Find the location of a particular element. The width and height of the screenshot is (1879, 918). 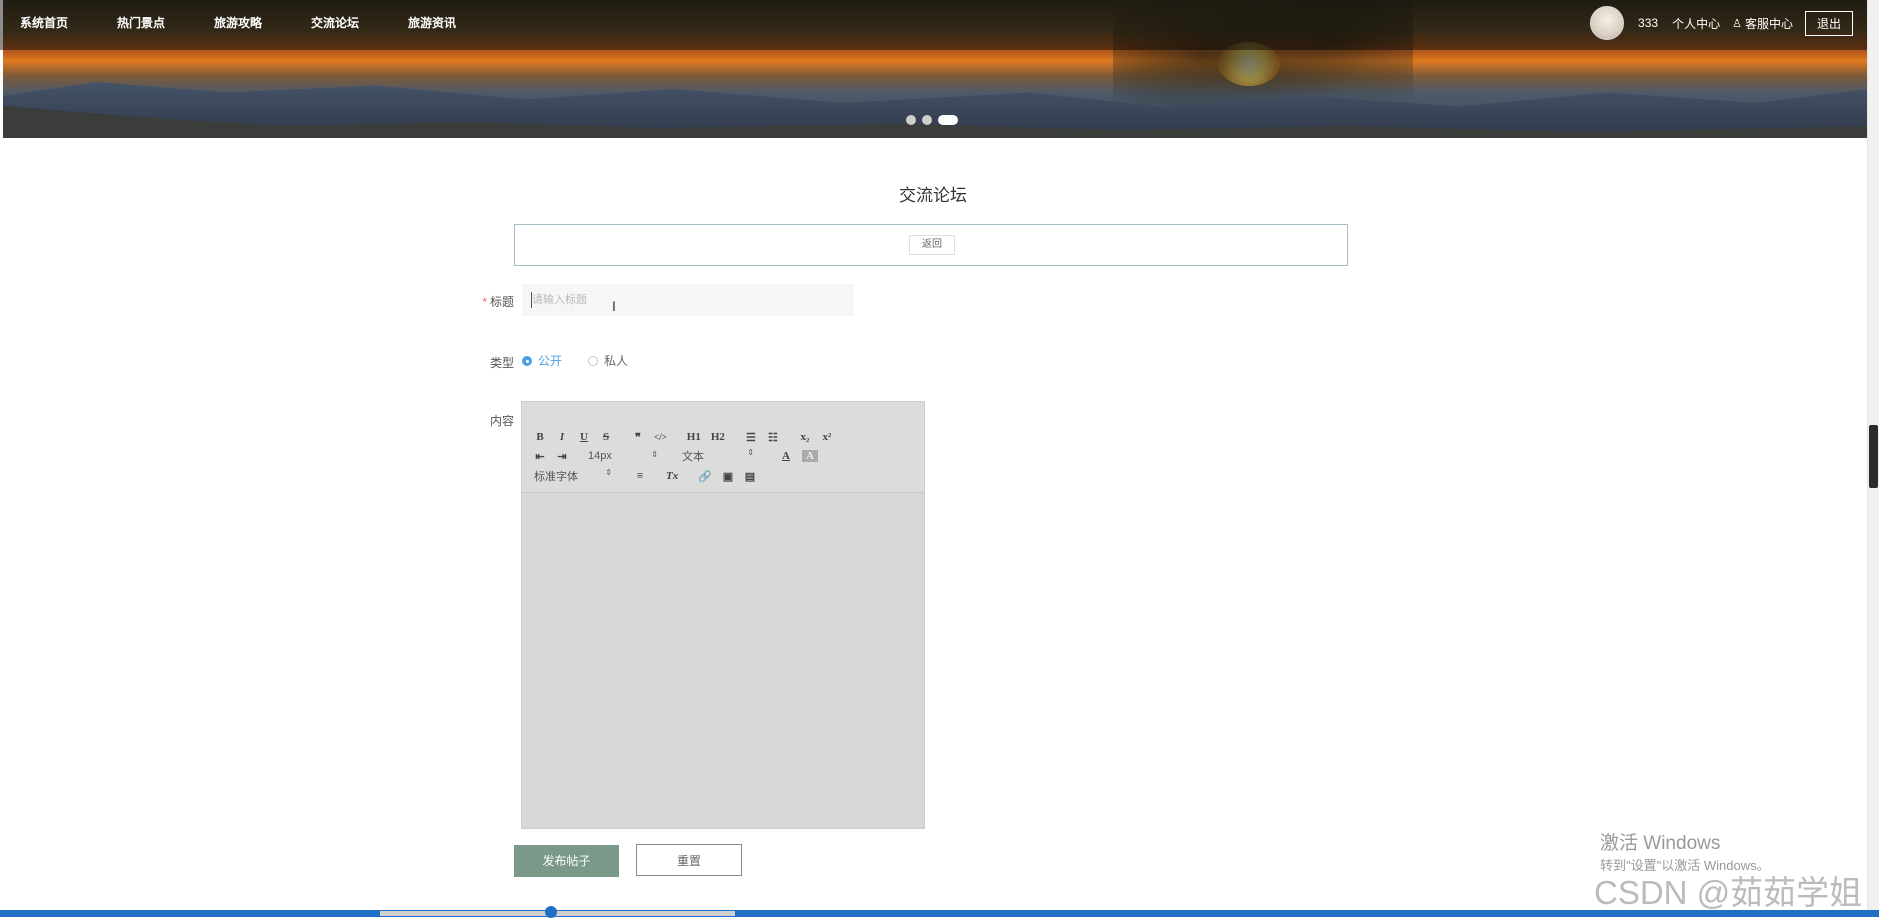

scrollbar-thumb is located at coordinates (1873, 456).